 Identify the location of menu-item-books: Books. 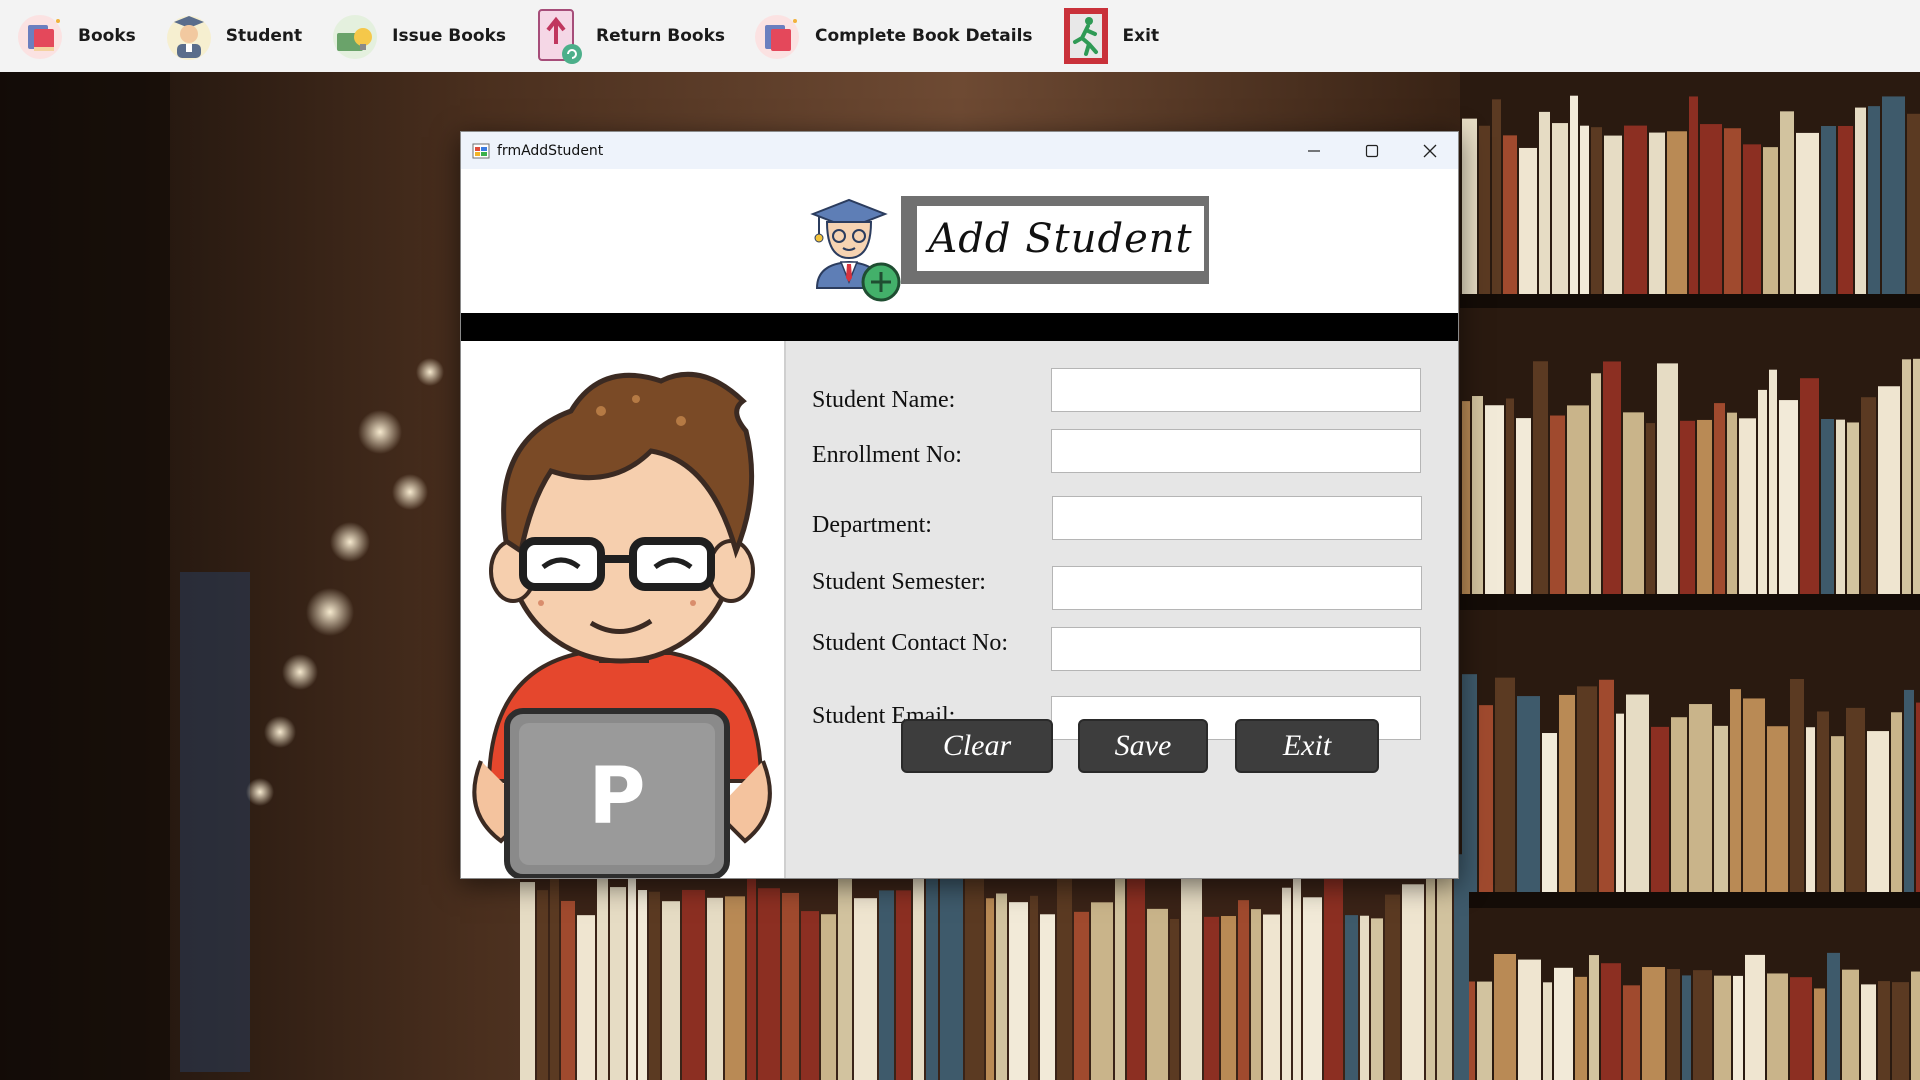
(75, 36).